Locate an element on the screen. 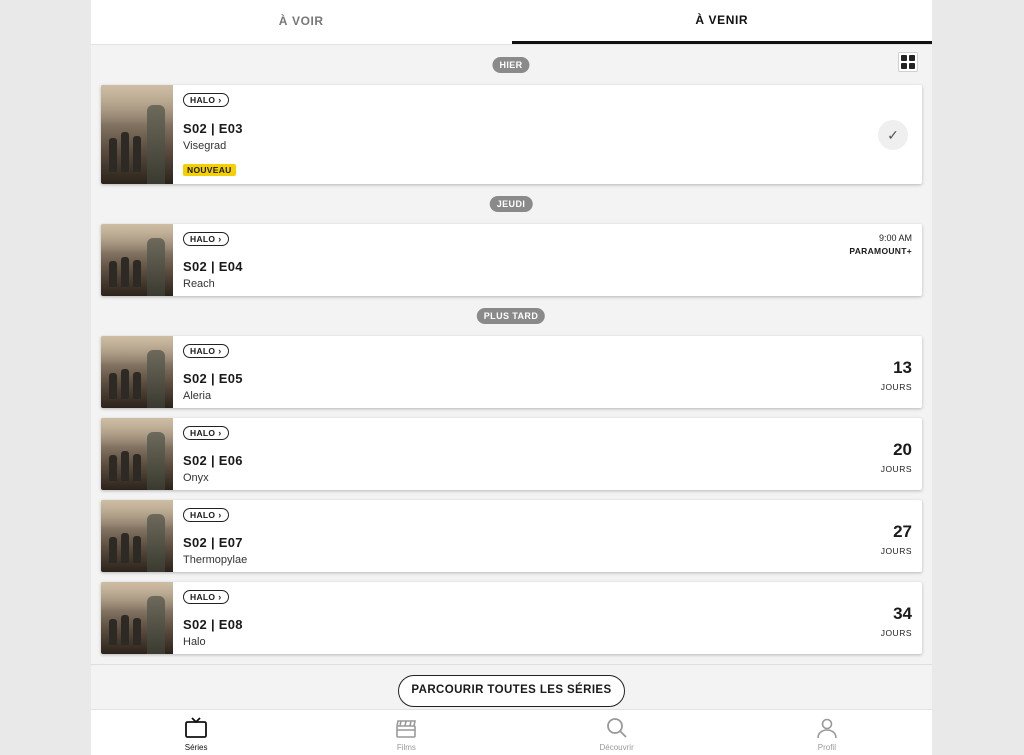 The height and width of the screenshot is (755, 1024). episode-card: HALO › S02 | E08 Halo 34 JOURS is located at coordinates (511, 618).